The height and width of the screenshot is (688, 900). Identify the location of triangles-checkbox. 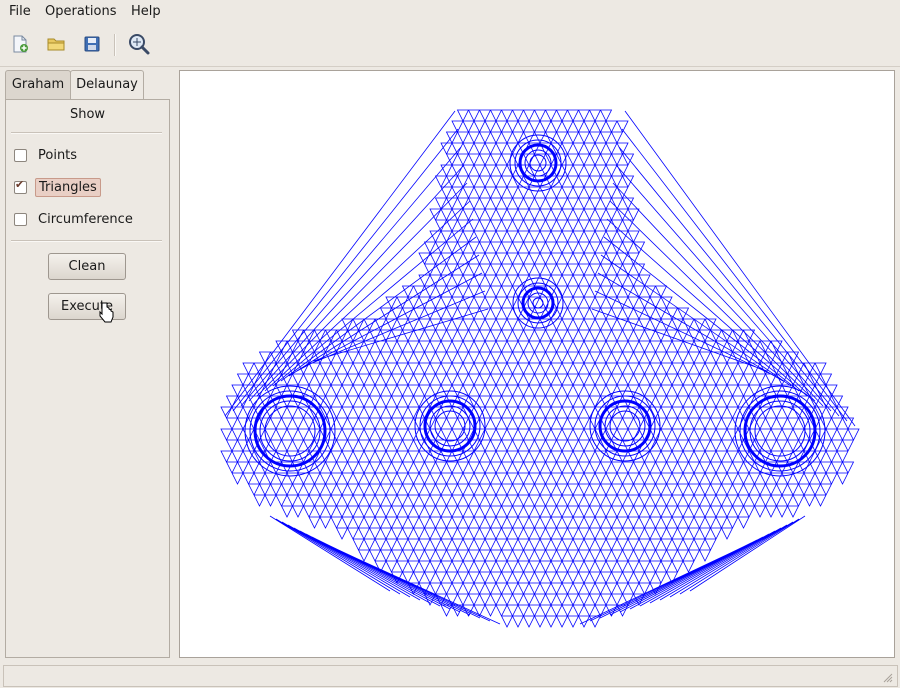
(20, 186).